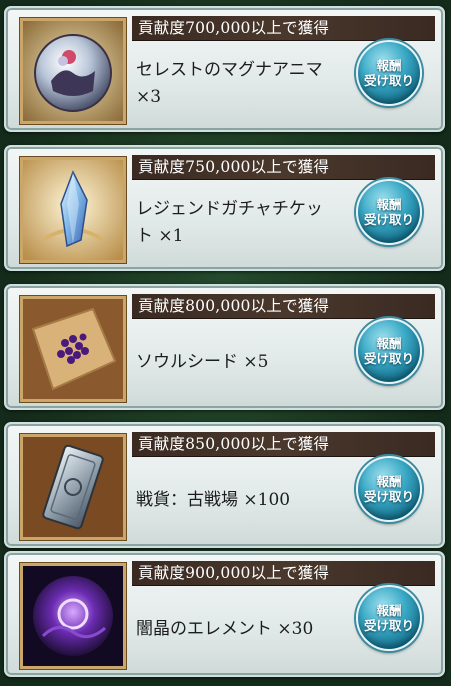  I want to click on reward-item-name: 戦貨：古戦場 ×100, so click(244, 500).